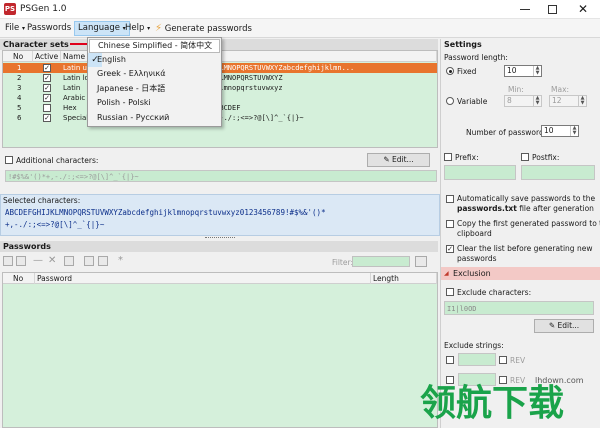  I want to click on save-as-icon, so click(103, 261).